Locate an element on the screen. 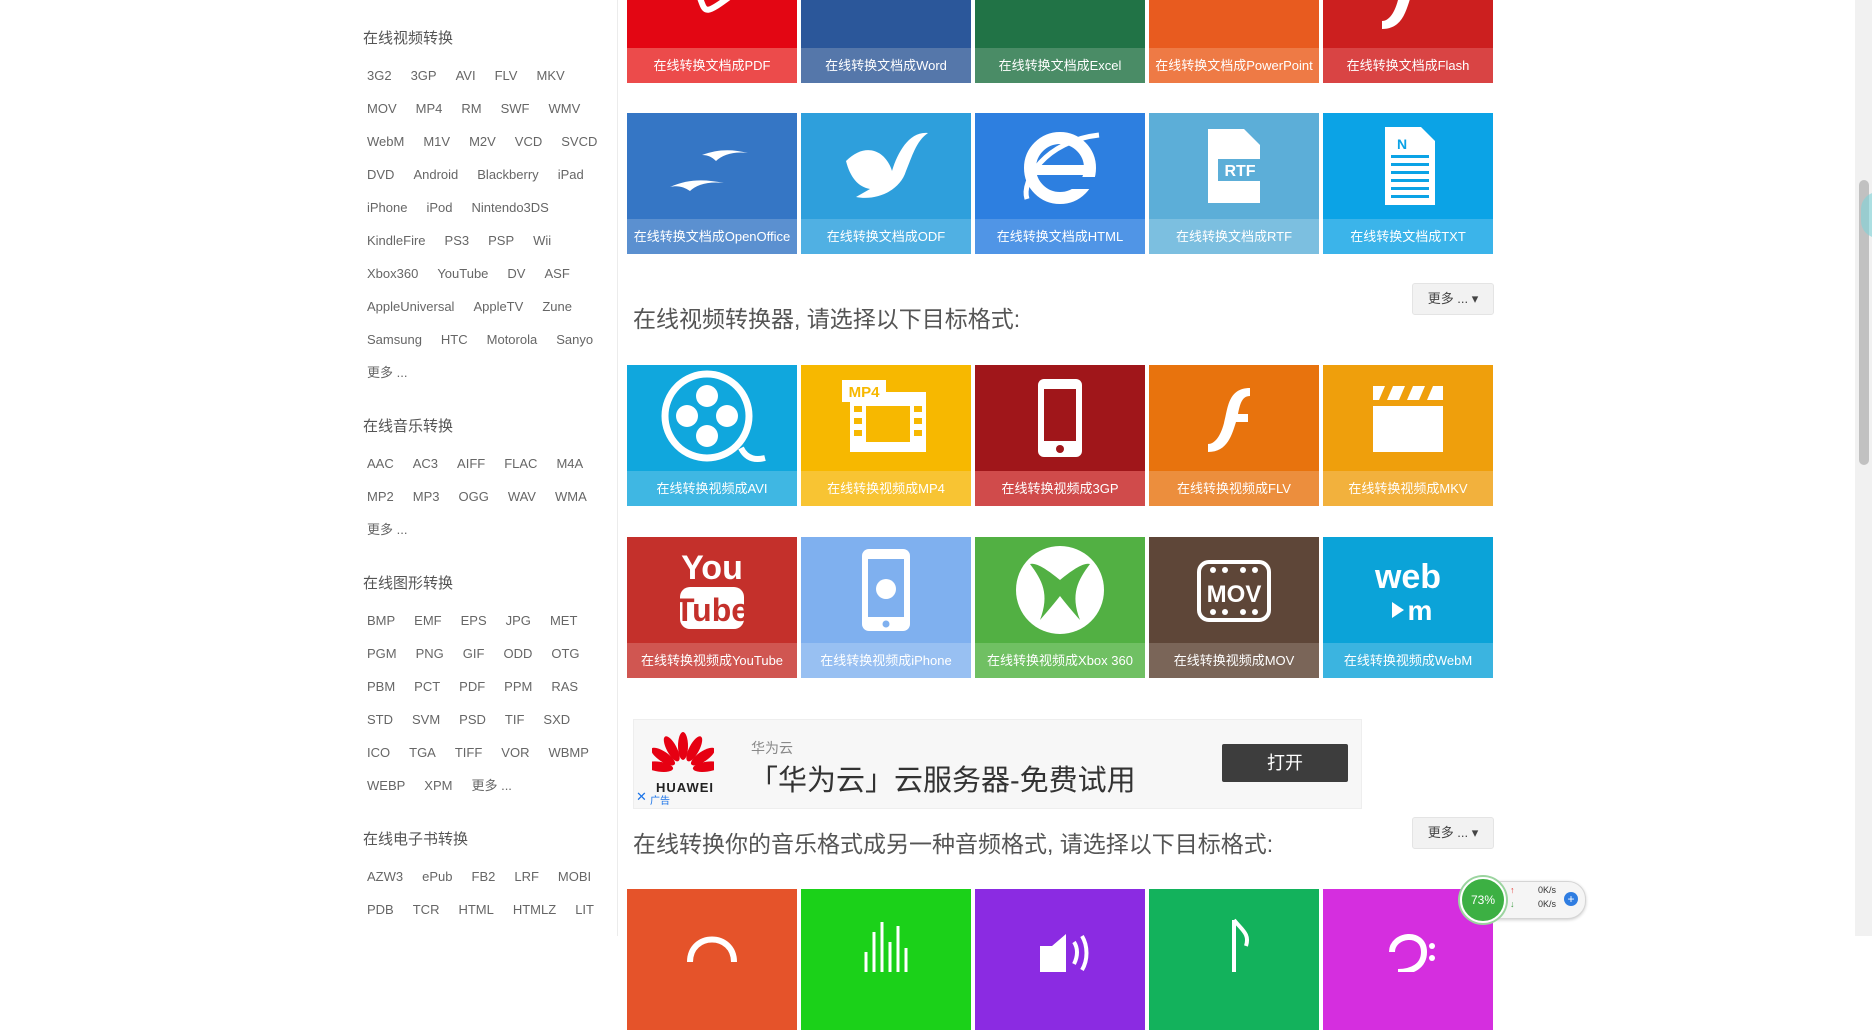  sidebar-format-link: GIF is located at coordinates (474, 653).